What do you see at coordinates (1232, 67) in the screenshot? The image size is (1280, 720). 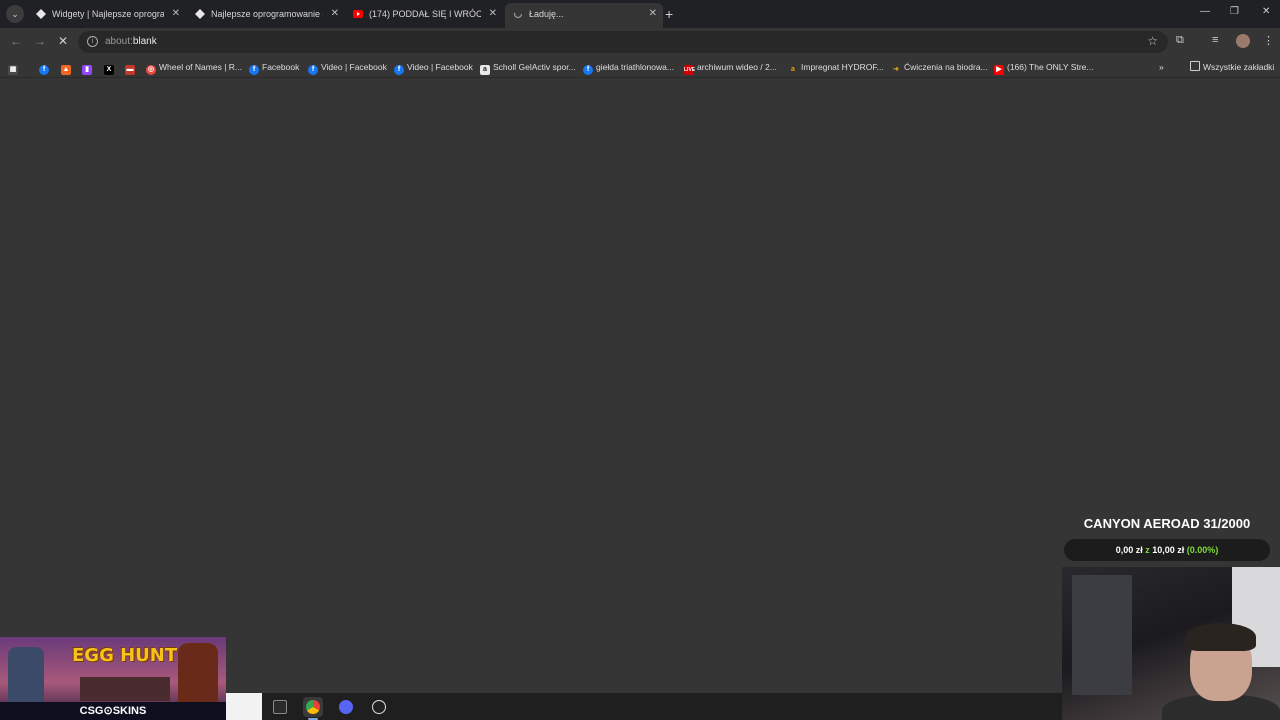 I see `all-bookmarks-folder: Wszystkie zakładki` at bounding box center [1232, 67].